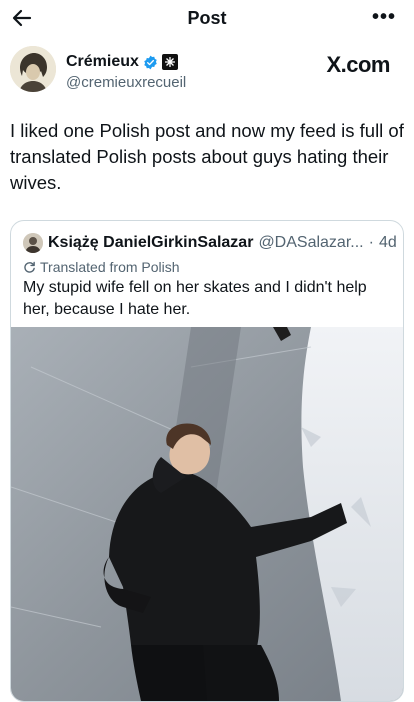 The height and width of the screenshot is (702, 414). I want to click on author-handle: @cremieuxrecueil, so click(126, 82).